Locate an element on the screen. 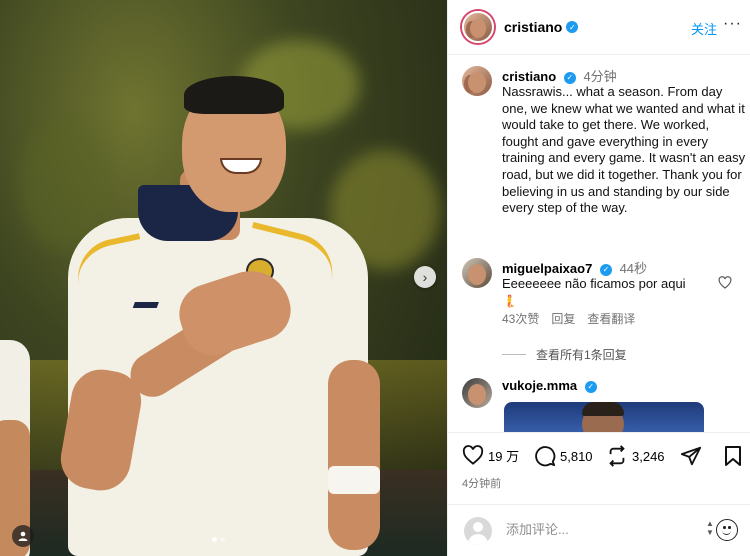 The image size is (750, 556). comment-count: 5,810 is located at coordinates (576, 456).